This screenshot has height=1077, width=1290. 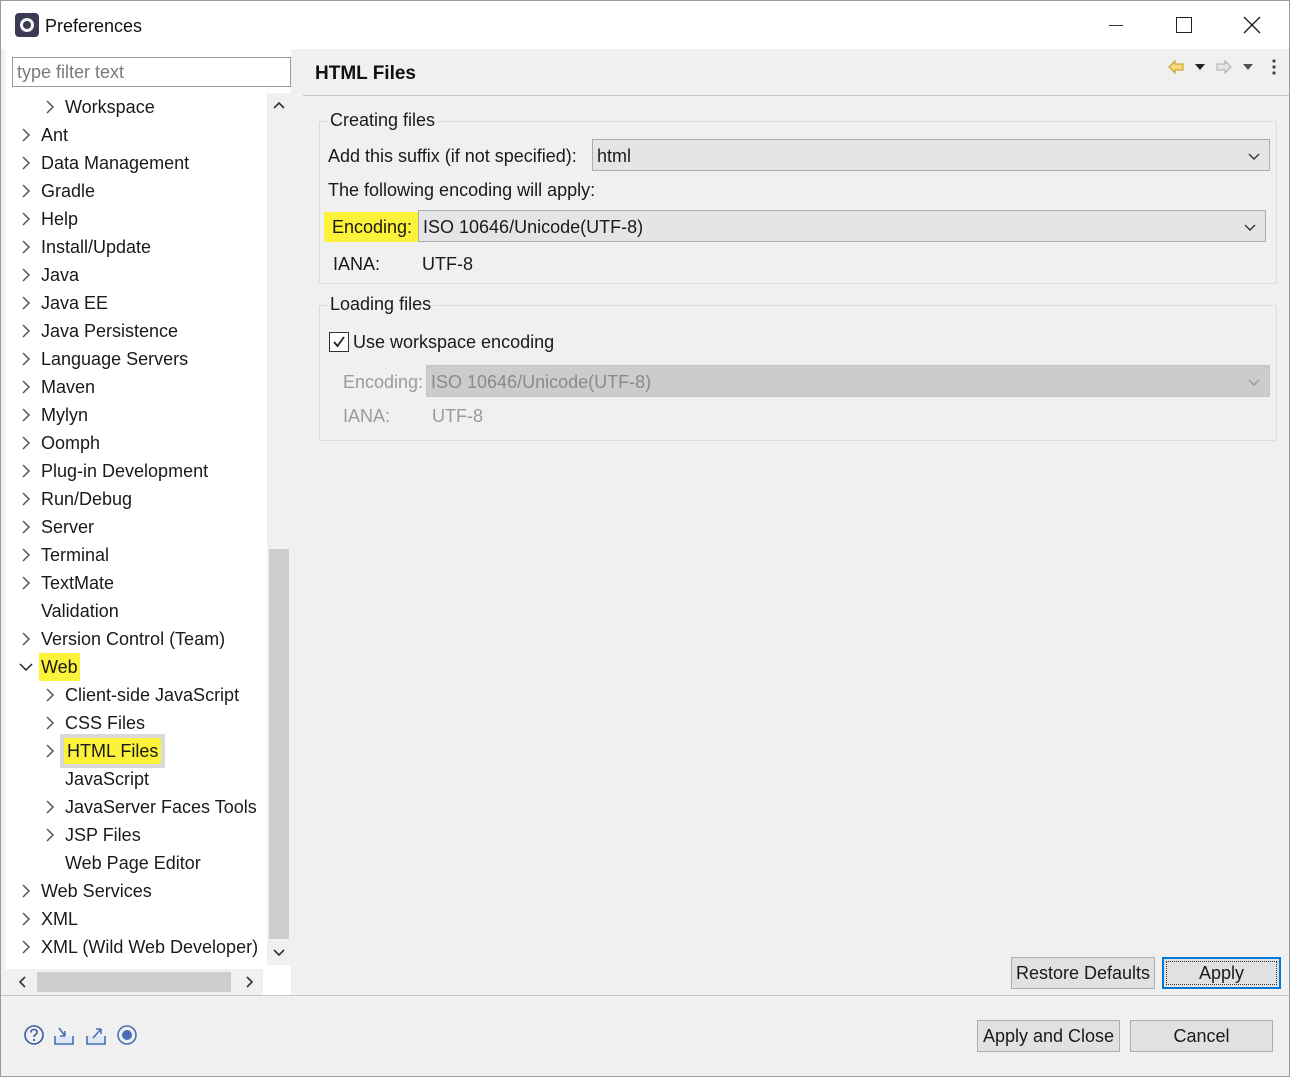 What do you see at coordinates (279, 953) in the screenshot?
I see `scroll-down-arrow-icon` at bounding box center [279, 953].